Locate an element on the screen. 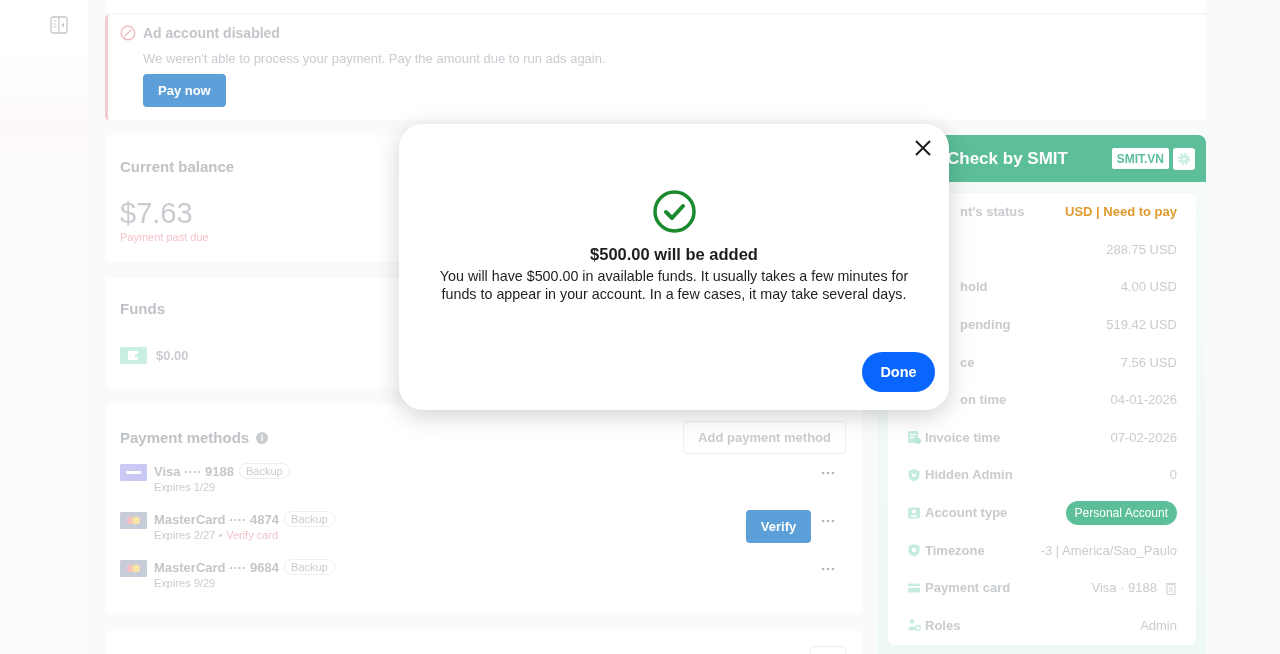  done-button: Done is located at coordinates (898, 372).